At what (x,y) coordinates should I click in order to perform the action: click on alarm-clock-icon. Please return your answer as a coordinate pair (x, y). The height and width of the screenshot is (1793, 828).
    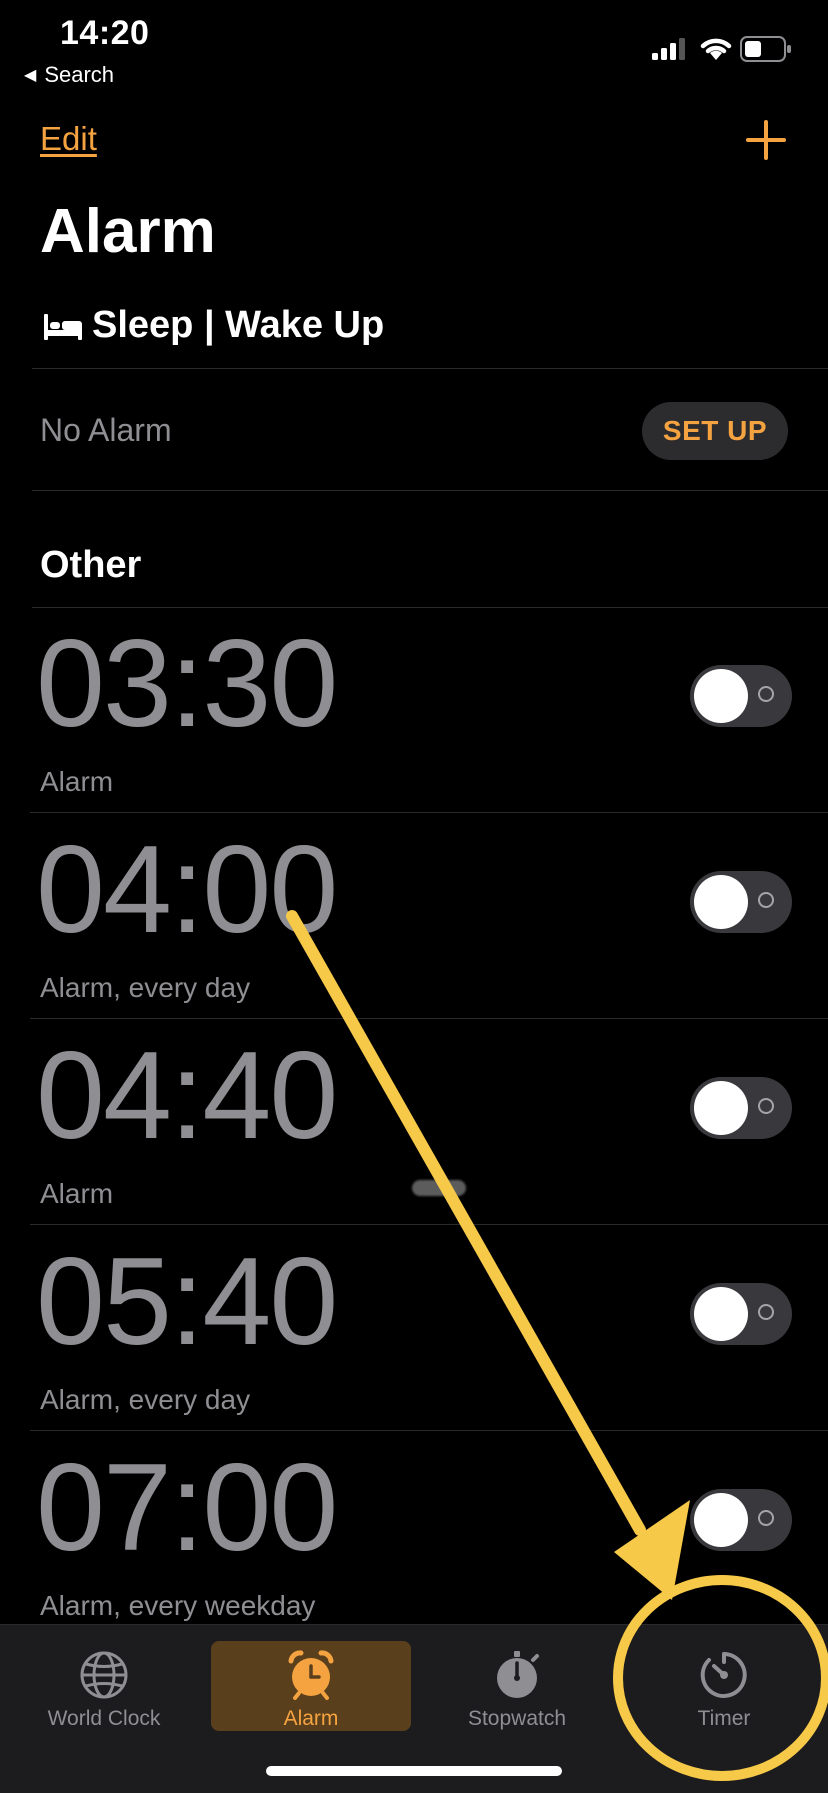
    Looking at the image, I should click on (311, 1675).